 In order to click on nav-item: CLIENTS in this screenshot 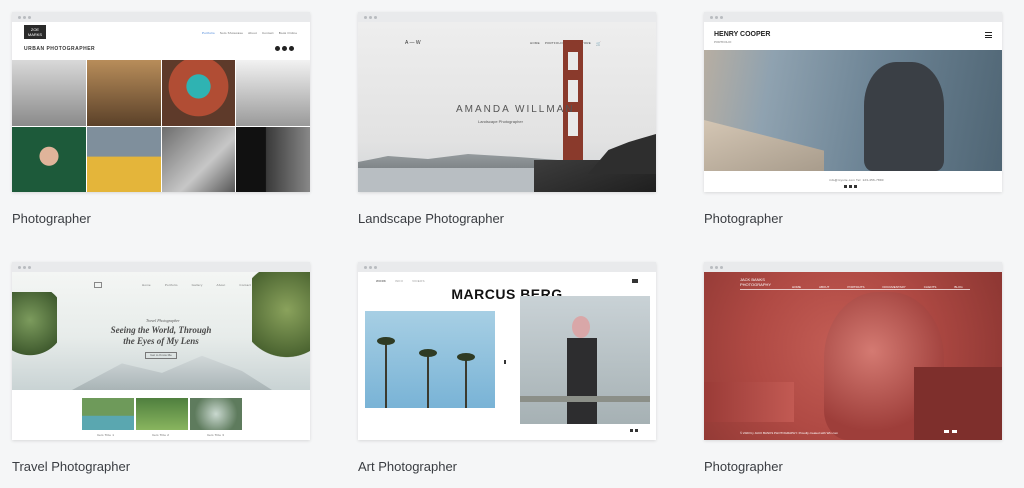, I will do `click(930, 287)`.